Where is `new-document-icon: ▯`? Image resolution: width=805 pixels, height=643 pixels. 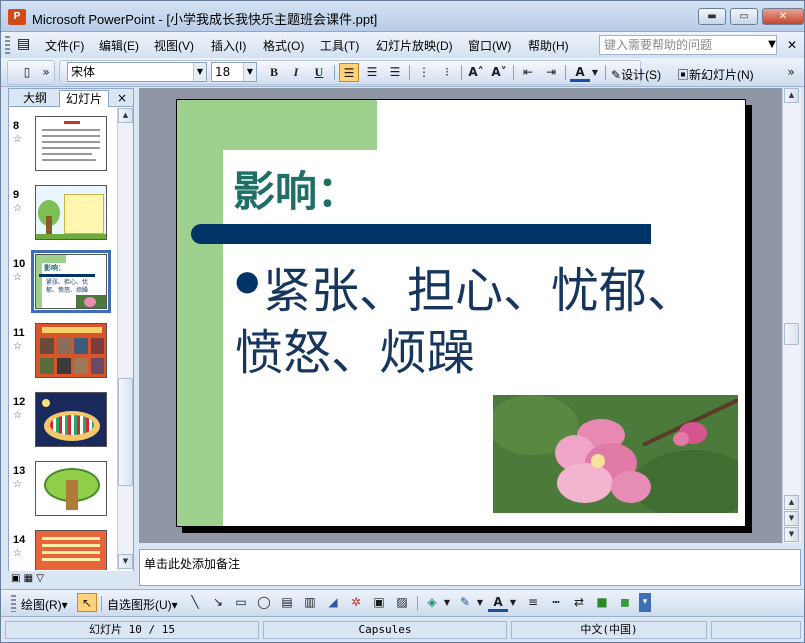
new-document-icon: ▯ is located at coordinates (27, 72).